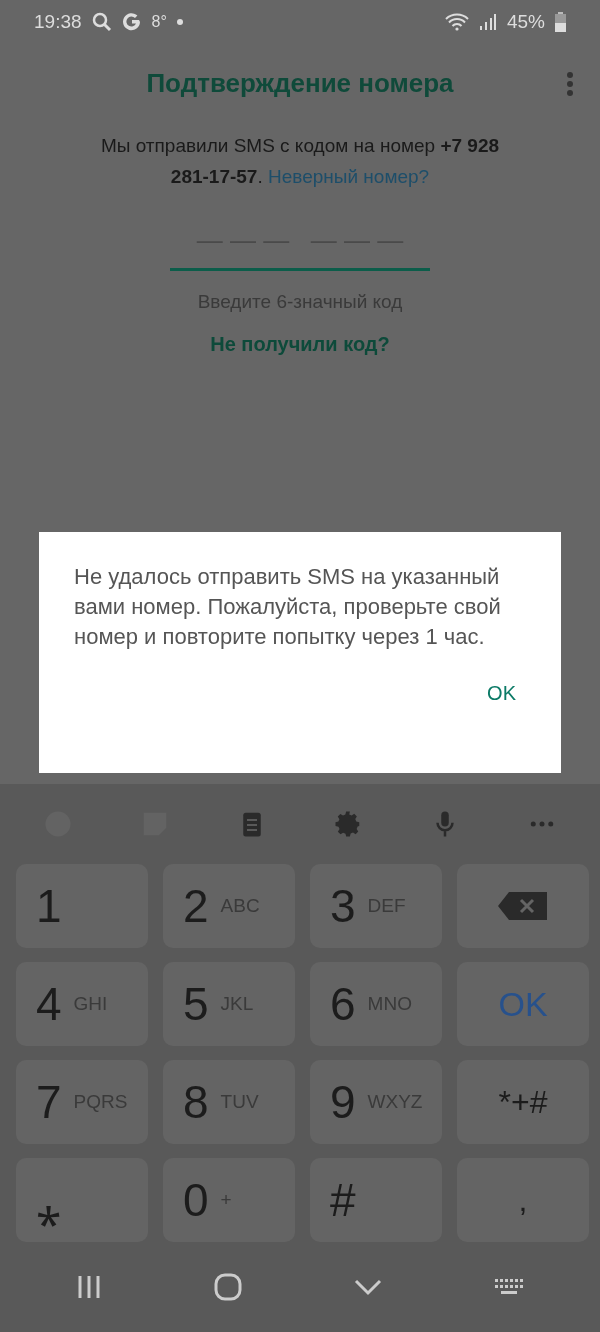 The width and height of the screenshot is (600, 1332). I want to click on status-temperature: 8°, so click(159, 21).